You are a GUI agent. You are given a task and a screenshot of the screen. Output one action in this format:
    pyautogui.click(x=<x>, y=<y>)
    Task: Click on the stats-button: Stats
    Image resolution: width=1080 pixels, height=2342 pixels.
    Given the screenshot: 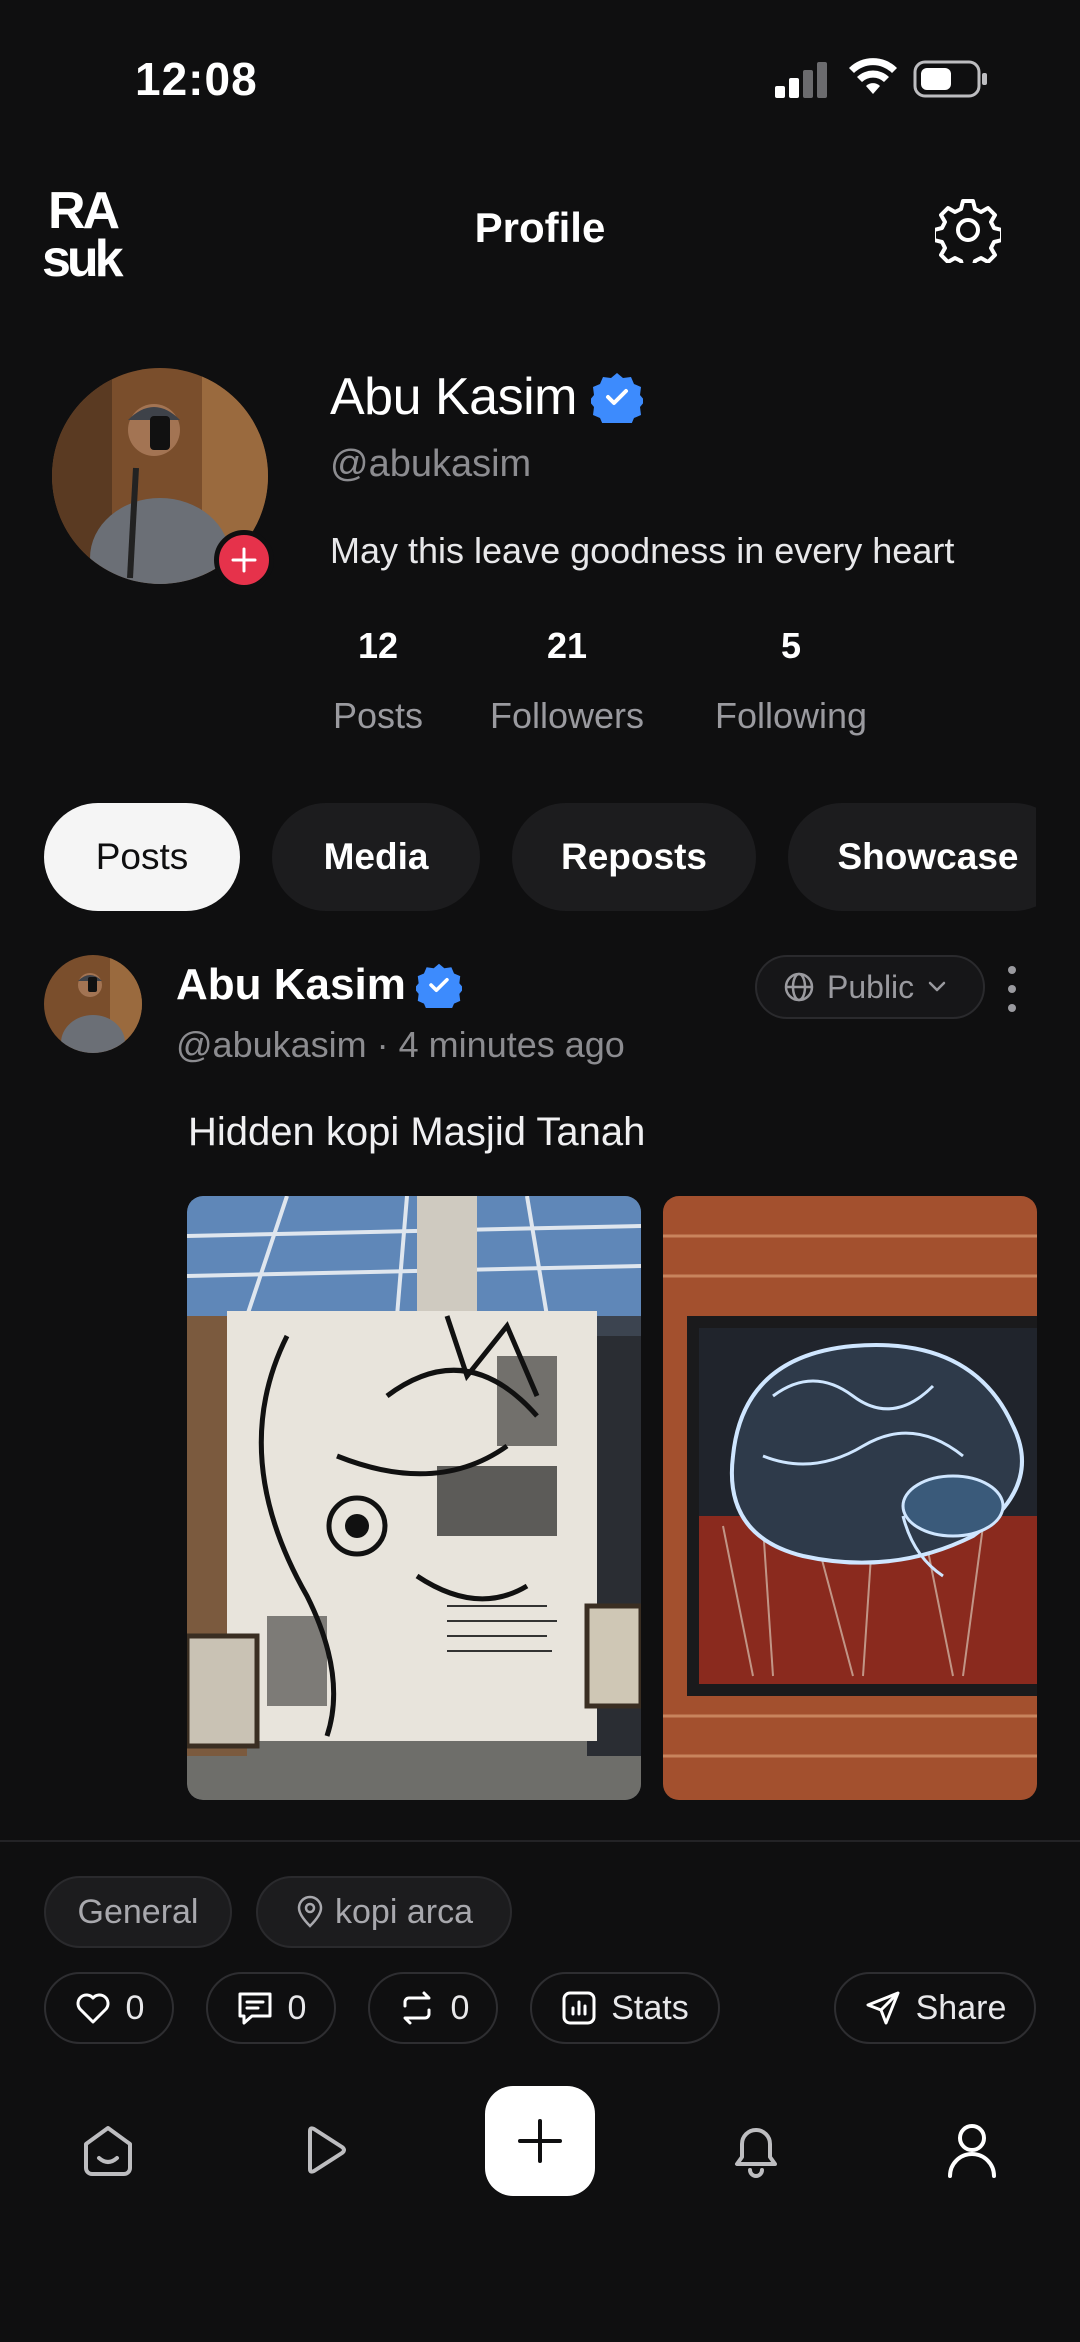 What is the action you would take?
    pyautogui.click(x=625, y=2008)
    